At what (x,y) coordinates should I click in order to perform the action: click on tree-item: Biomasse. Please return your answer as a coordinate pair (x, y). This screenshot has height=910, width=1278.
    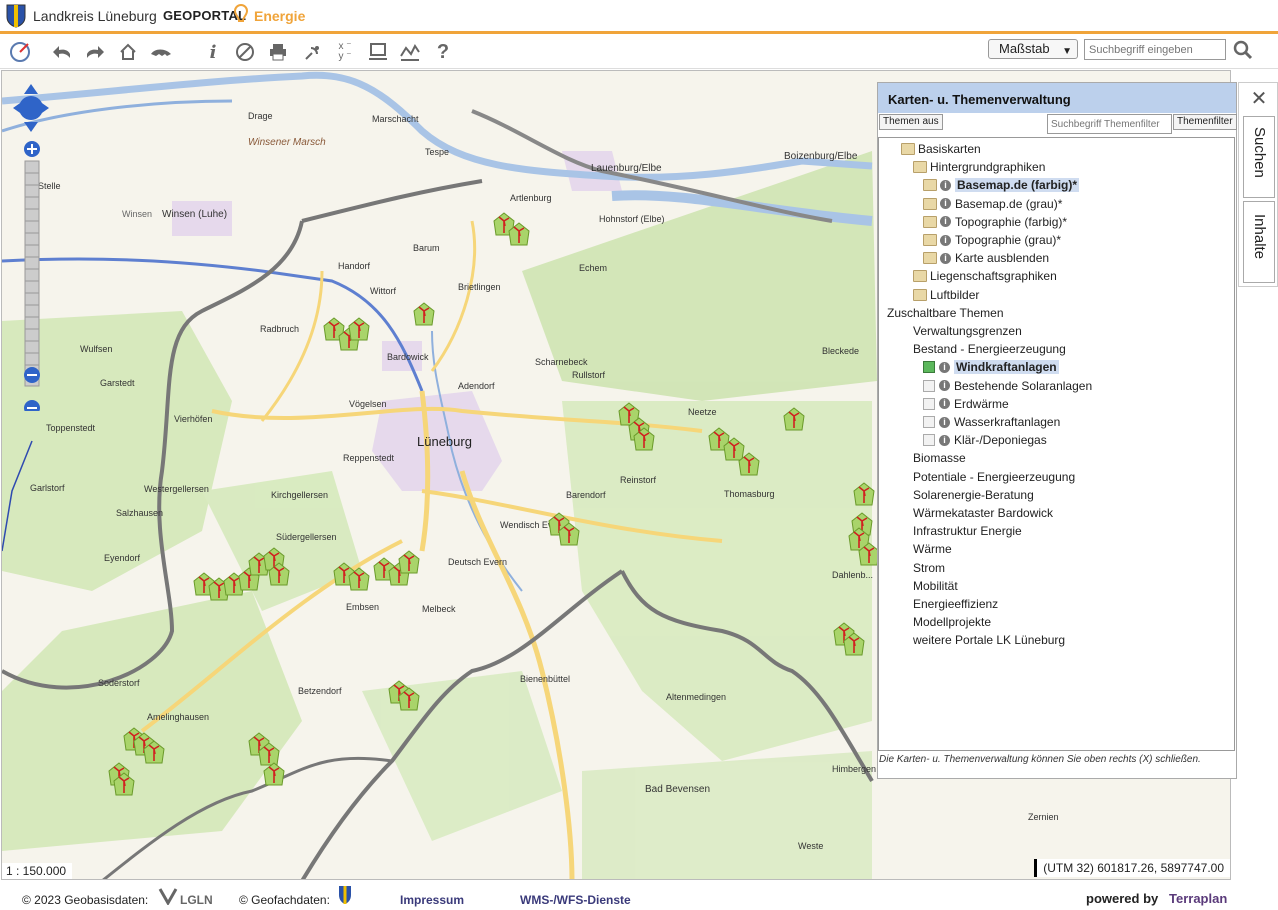
    Looking at the image, I should click on (939, 458).